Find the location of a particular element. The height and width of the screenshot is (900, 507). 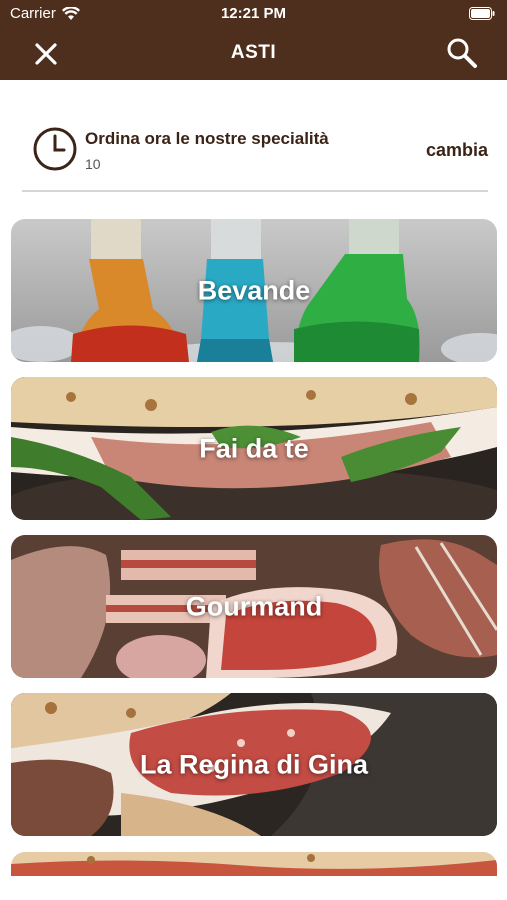

navigation-bar: ASTI is located at coordinates (253, 54).